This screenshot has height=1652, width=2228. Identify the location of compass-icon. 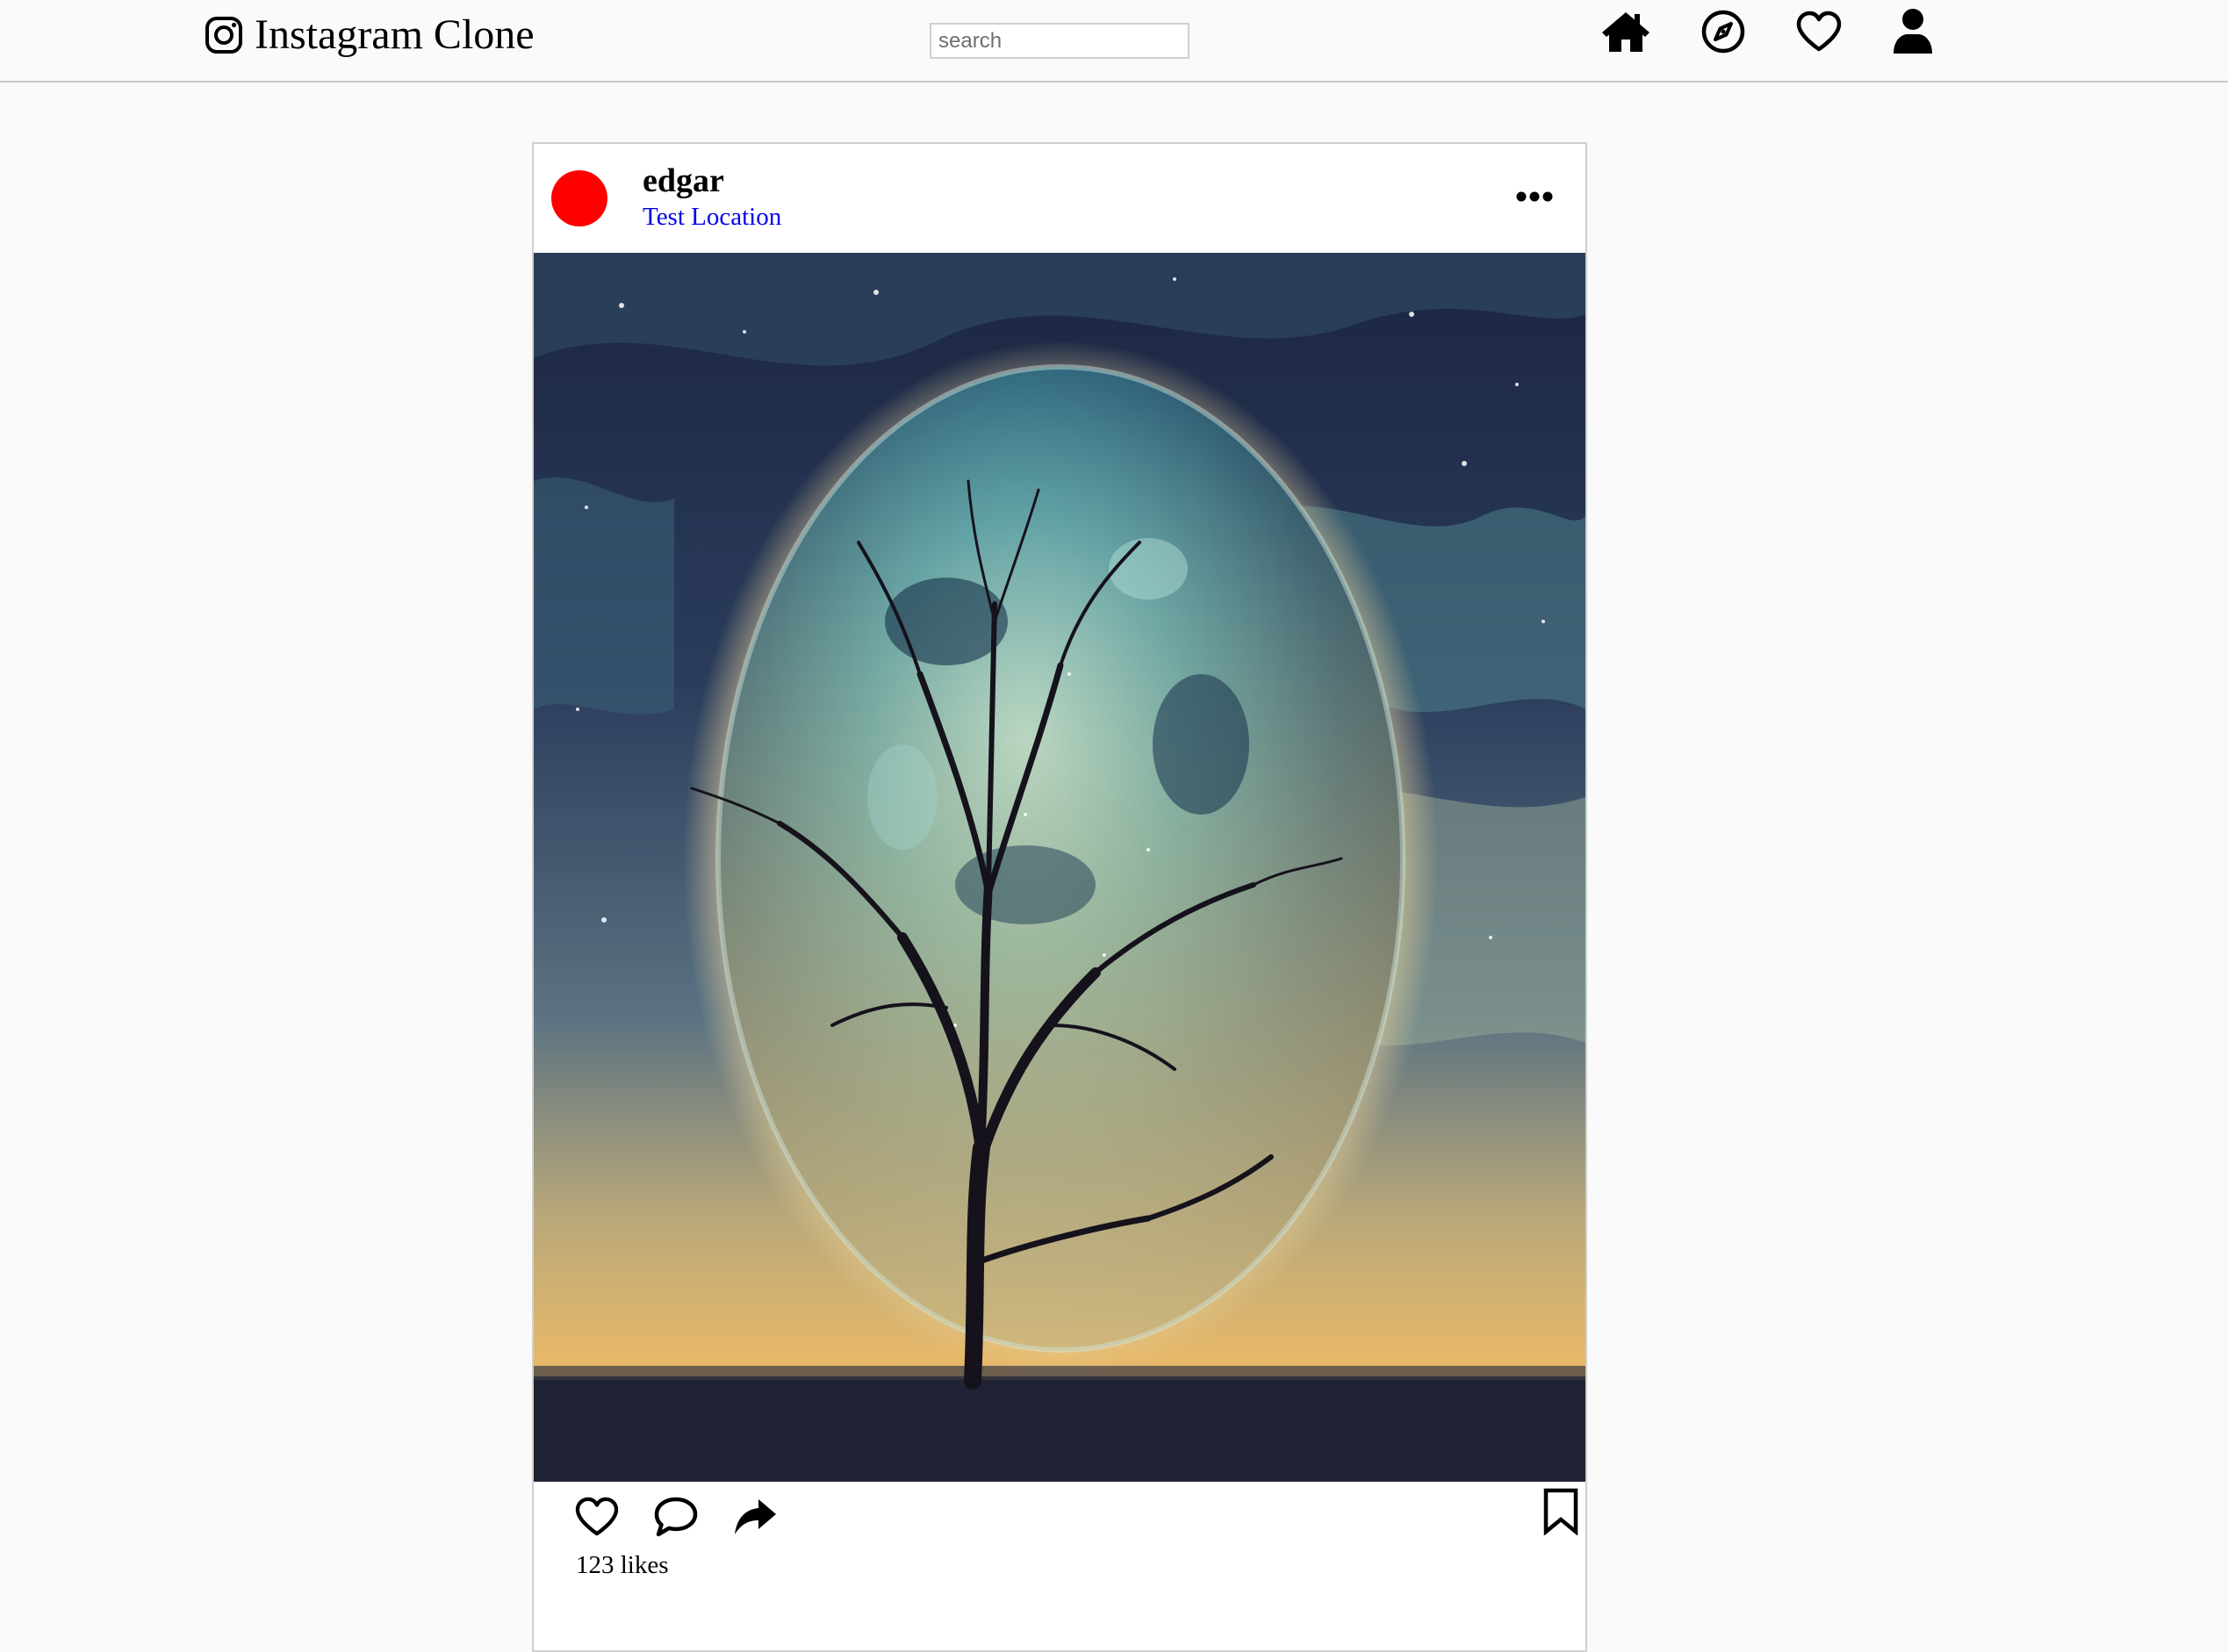
(1724, 31).